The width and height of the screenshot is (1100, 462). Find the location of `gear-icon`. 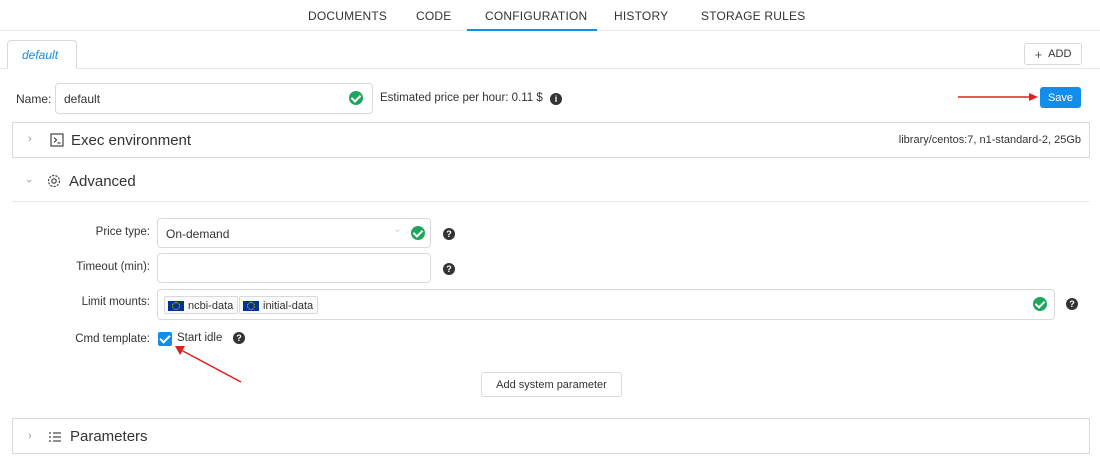

gear-icon is located at coordinates (54, 181).